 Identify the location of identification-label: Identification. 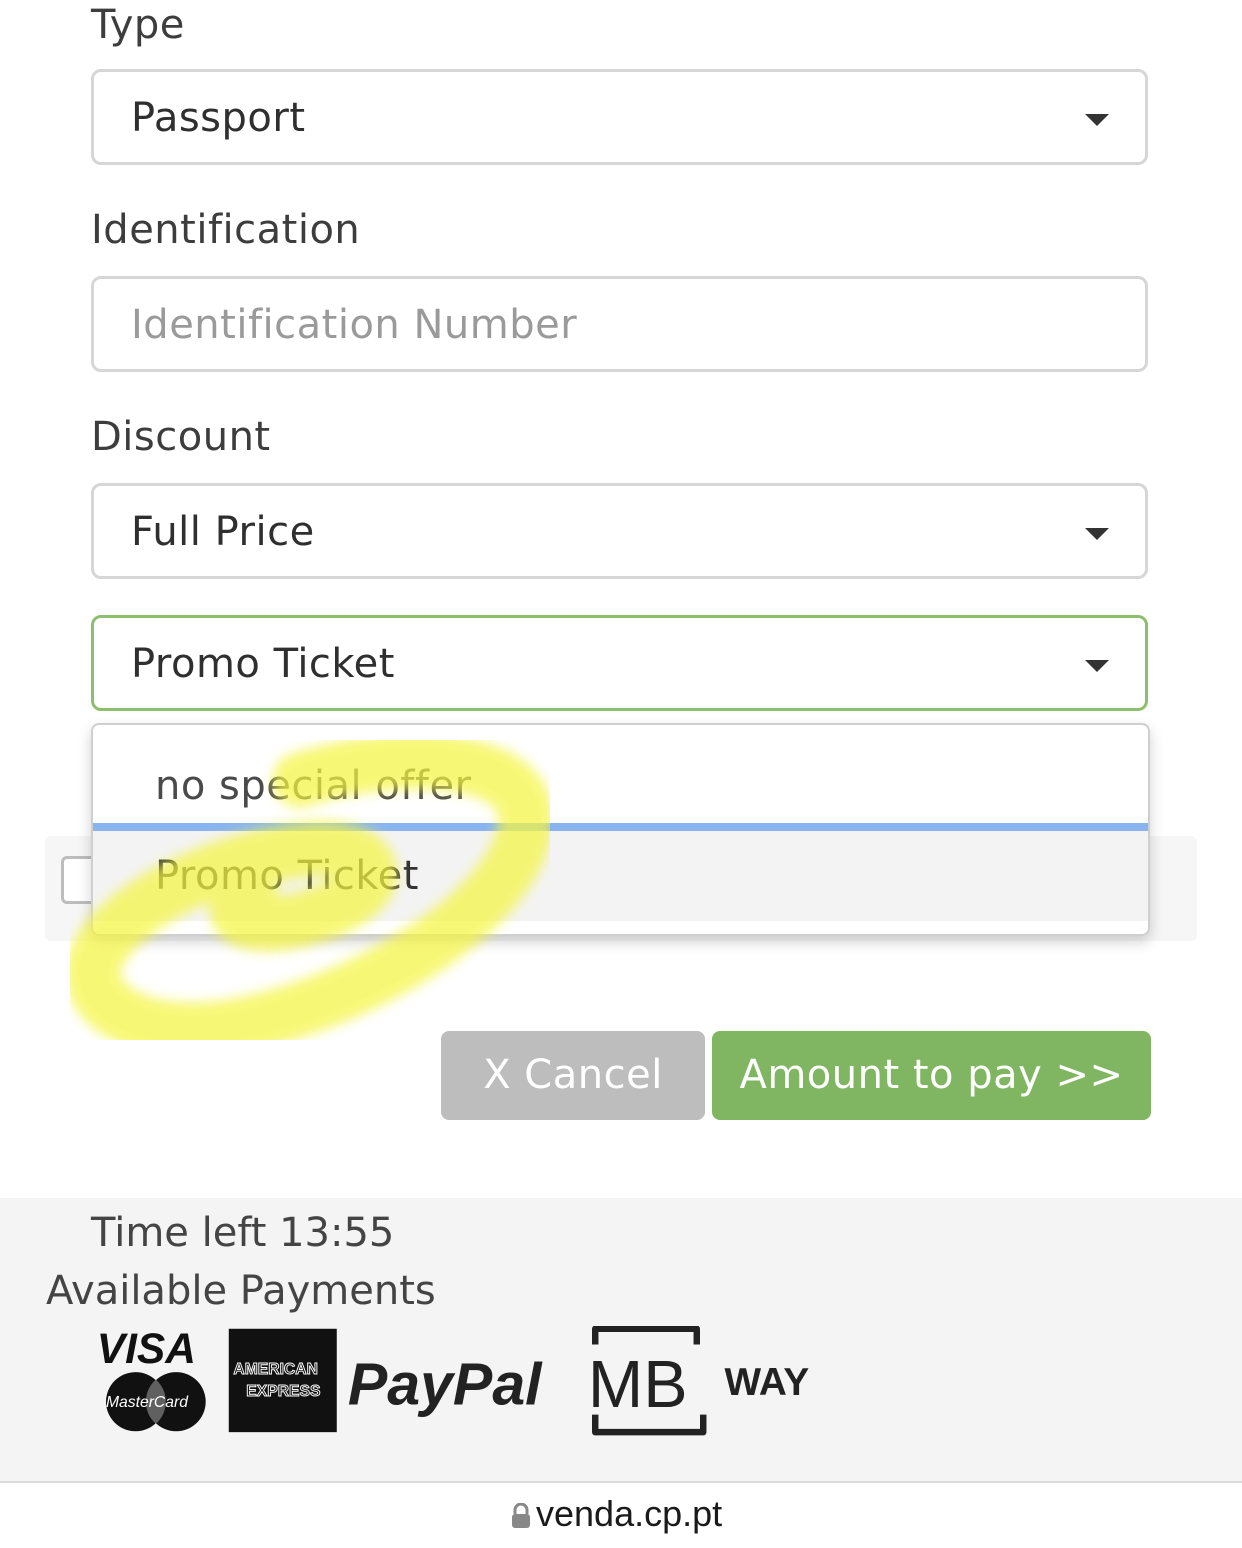
(226, 230).